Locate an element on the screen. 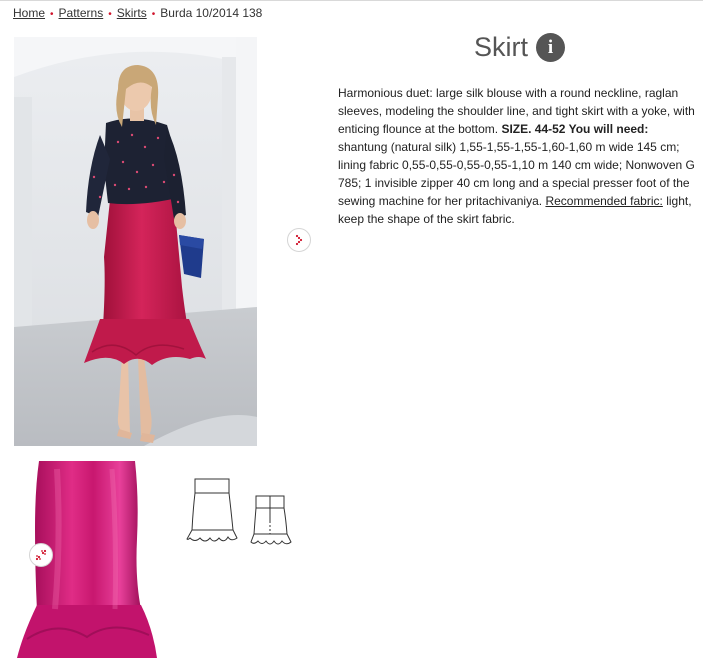 This screenshot has height=669, width=703. recommended-fabric-label: Recommended fabric: is located at coordinates (604, 201).